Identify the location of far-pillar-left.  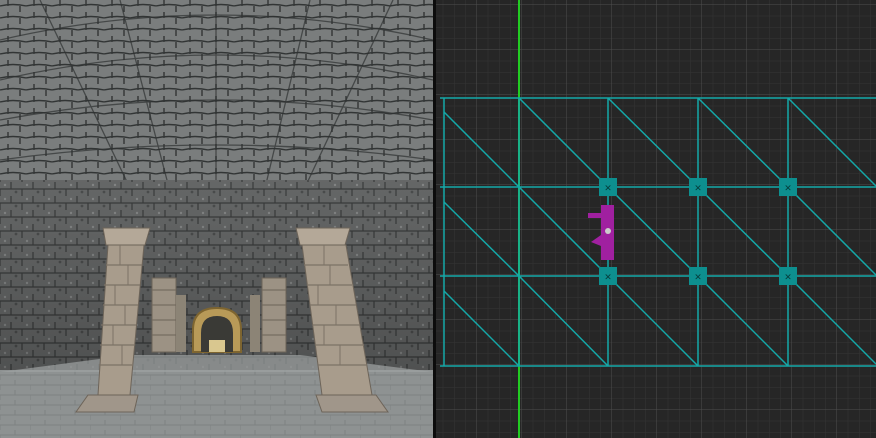
(164, 315).